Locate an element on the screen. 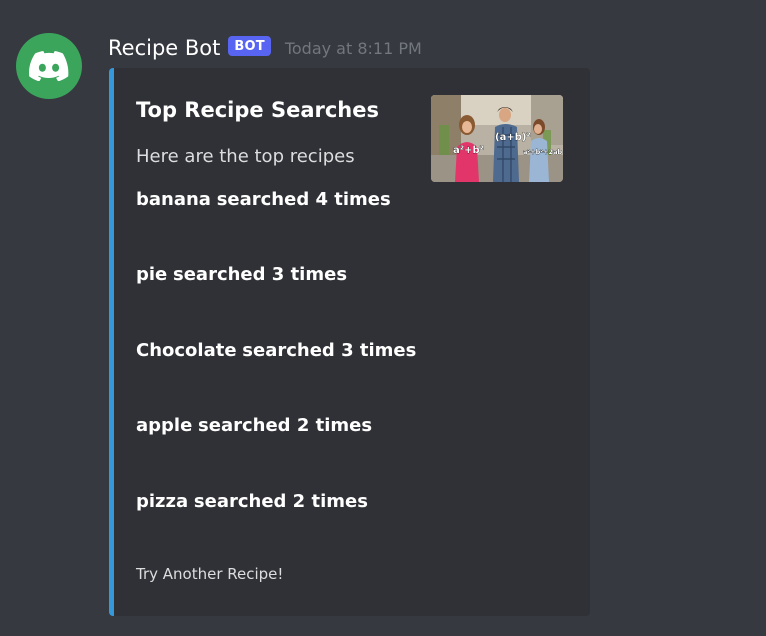 The image size is (766, 636). bot-avatar is located at coordinates (49, 66).